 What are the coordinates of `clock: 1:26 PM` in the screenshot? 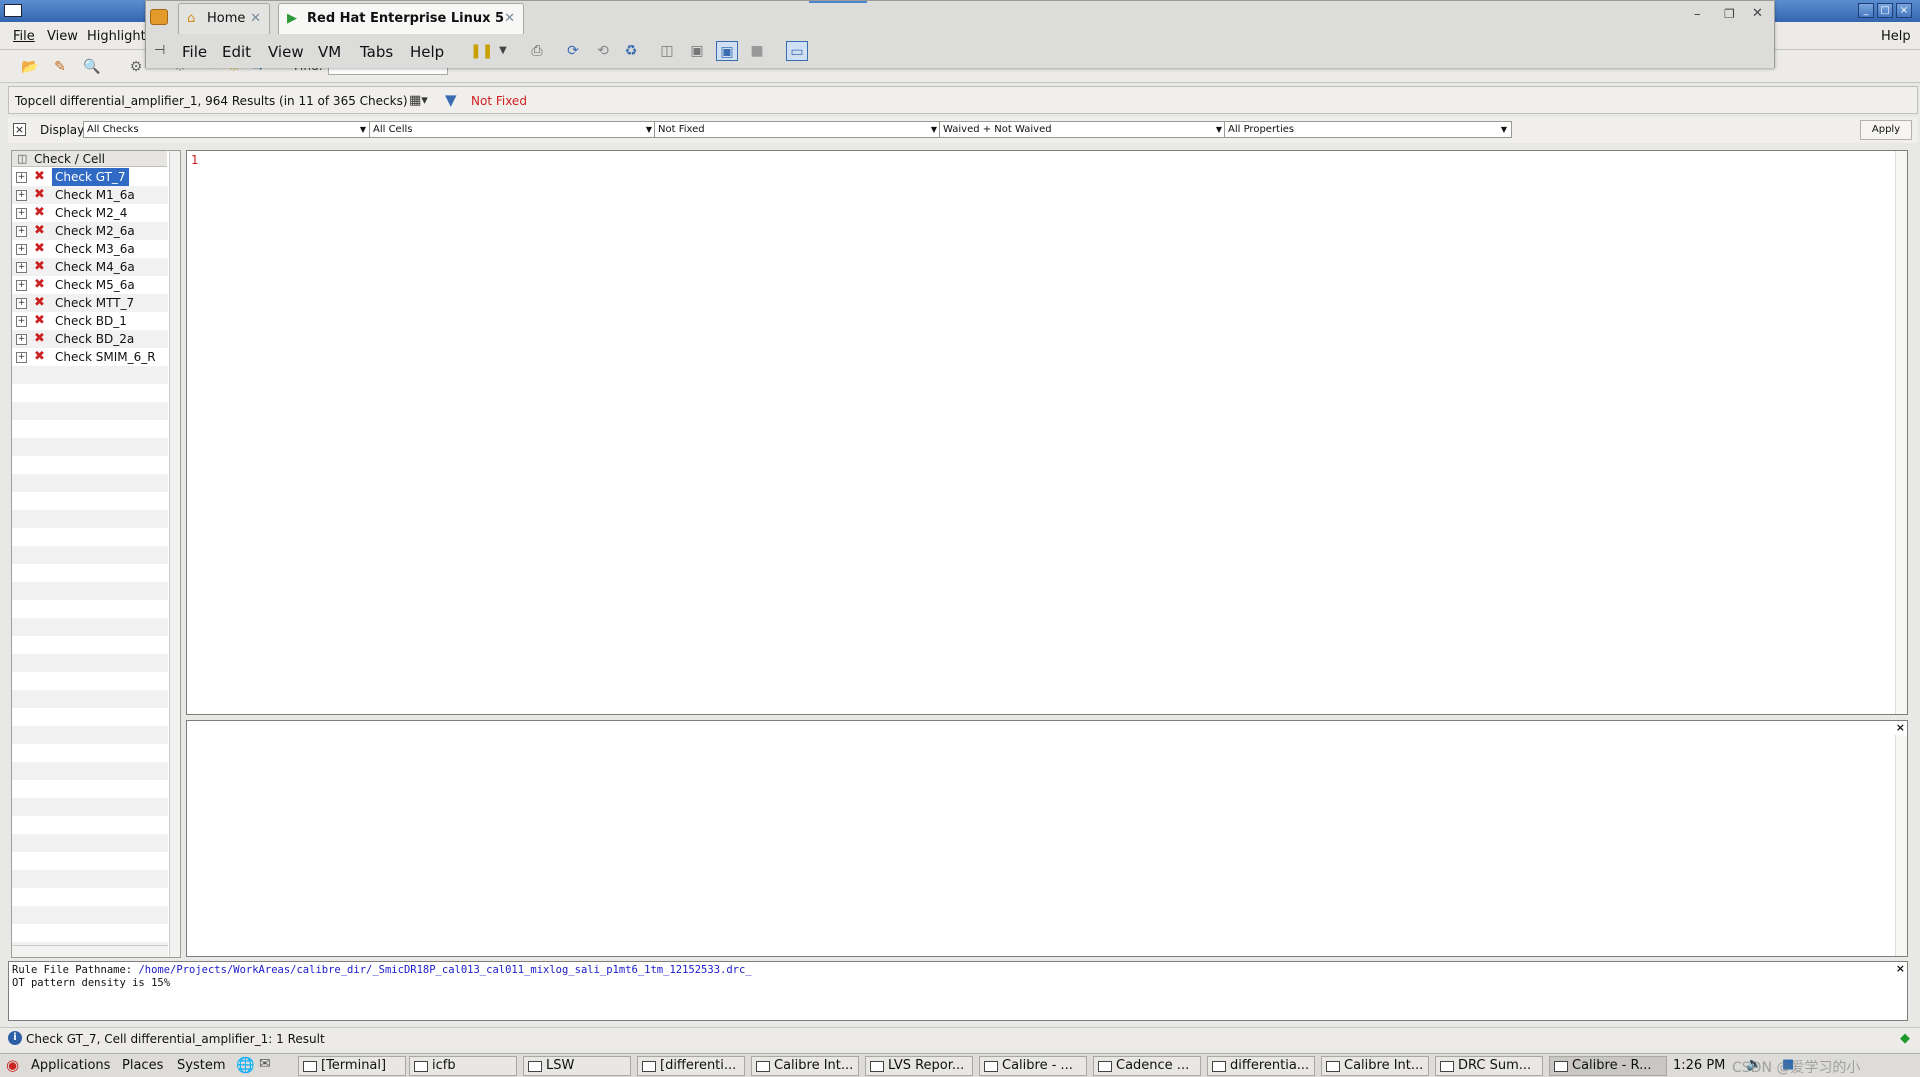 It's located at (1699, 1065).